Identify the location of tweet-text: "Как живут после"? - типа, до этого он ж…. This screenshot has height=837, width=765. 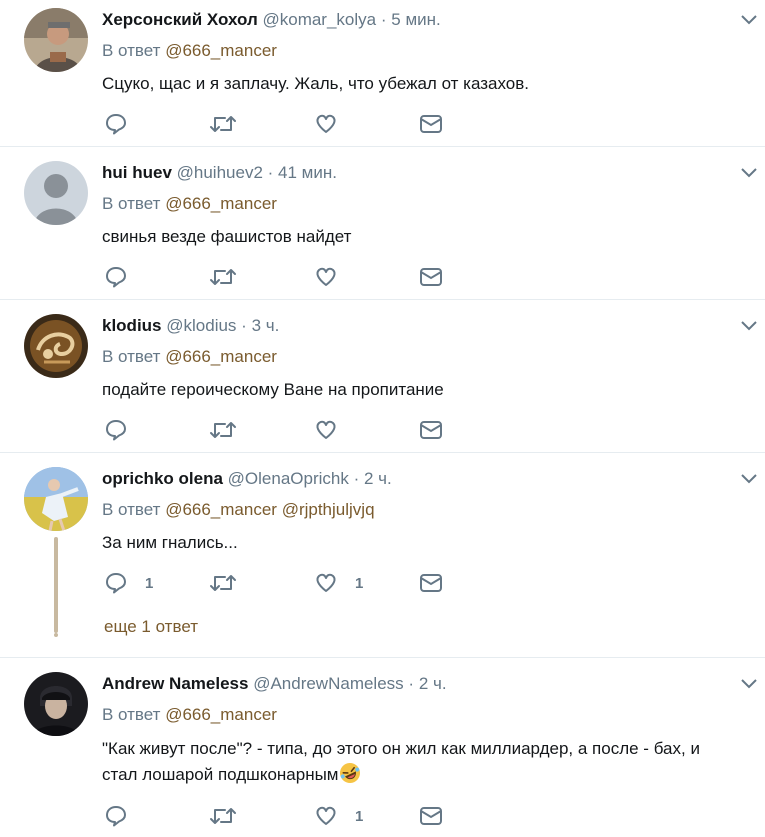
(427, 762).